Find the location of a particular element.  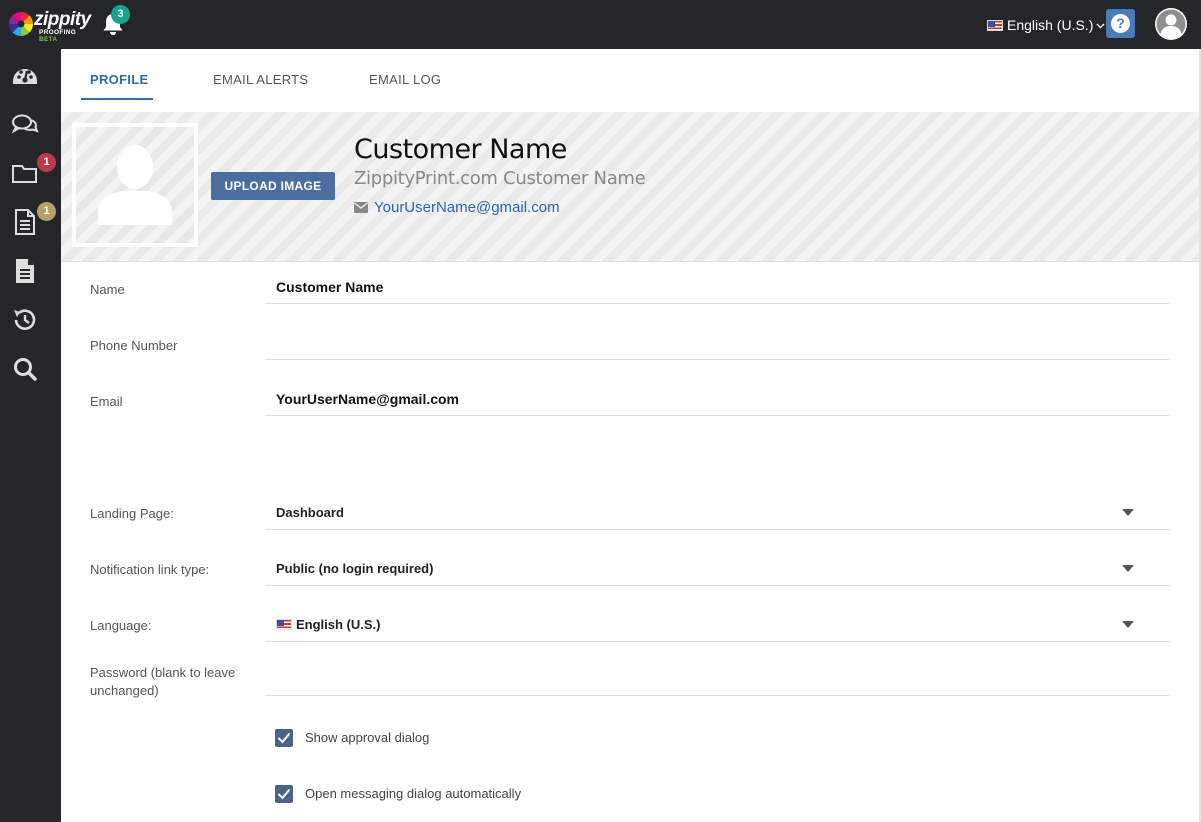

name-label: Name is located at coordinates (107, 289).